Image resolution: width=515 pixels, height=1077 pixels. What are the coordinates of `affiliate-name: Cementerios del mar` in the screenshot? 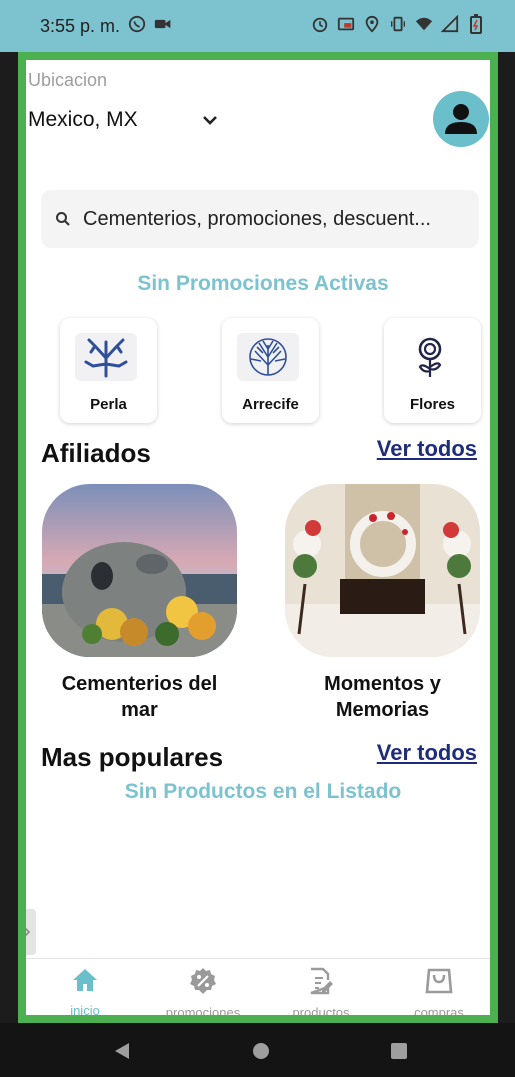 It's located at (139, 697).